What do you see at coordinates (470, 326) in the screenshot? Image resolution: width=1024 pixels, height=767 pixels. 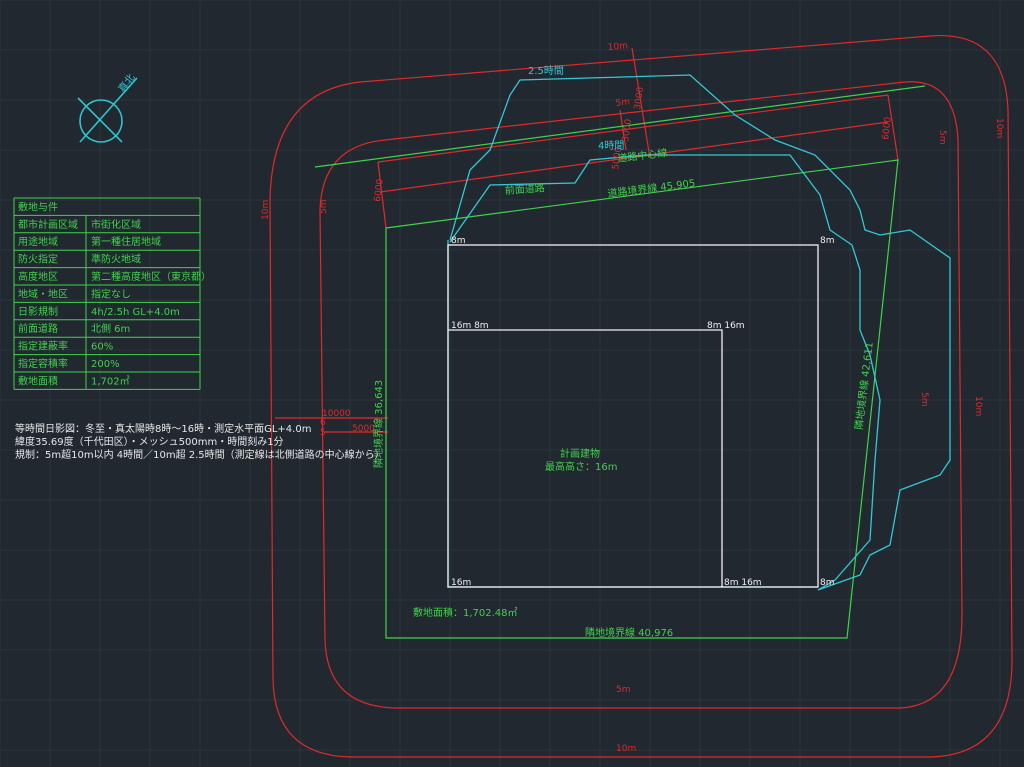 I see `height-inner-l: 16m 8m` at bounding box center [470, 326].